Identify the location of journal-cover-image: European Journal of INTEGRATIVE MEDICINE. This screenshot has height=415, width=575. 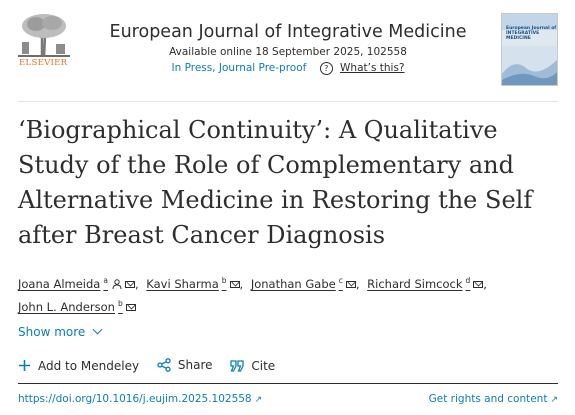
(529, 49).